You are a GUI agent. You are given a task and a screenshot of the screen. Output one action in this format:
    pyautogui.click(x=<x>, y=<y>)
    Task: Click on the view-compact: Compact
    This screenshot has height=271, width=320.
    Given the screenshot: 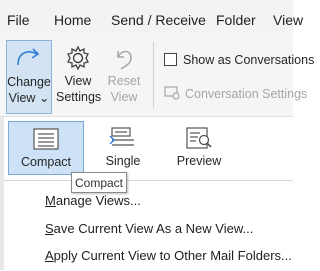 What is the action you would take?
    pyautogui.click(x=46, y=148)
    